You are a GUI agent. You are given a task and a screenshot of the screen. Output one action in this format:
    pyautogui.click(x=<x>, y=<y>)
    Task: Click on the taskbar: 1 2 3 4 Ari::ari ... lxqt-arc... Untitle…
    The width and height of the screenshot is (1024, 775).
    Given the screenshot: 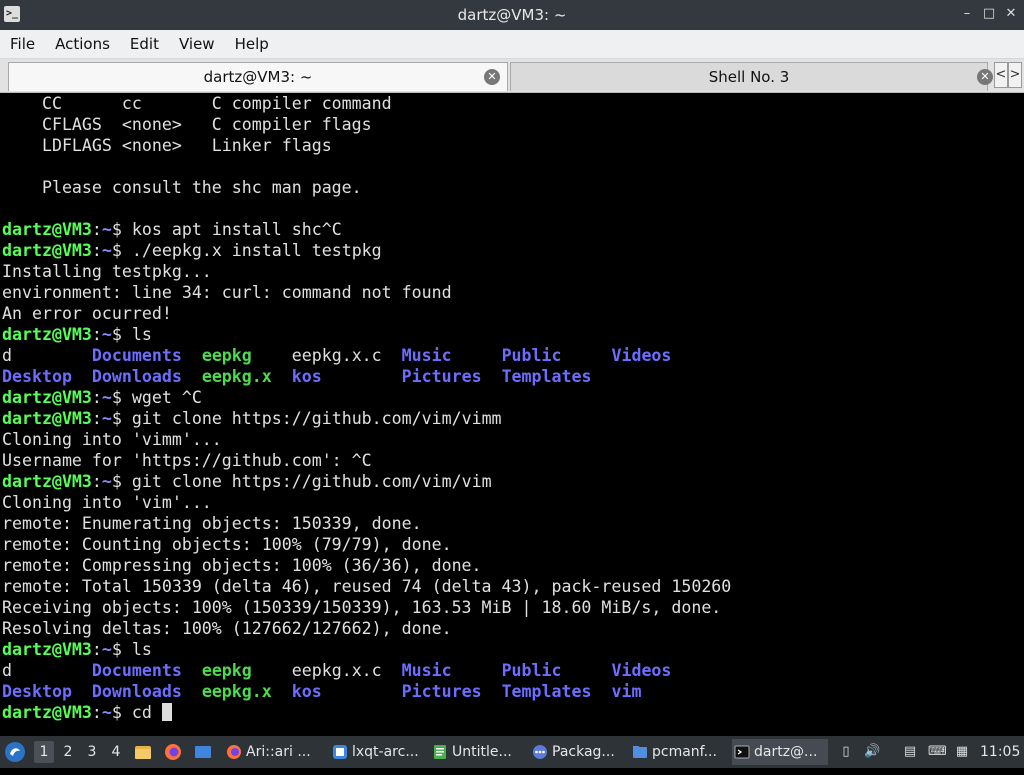 What is the action you would take?
    pyautogui.click(x=512, y=752)
    